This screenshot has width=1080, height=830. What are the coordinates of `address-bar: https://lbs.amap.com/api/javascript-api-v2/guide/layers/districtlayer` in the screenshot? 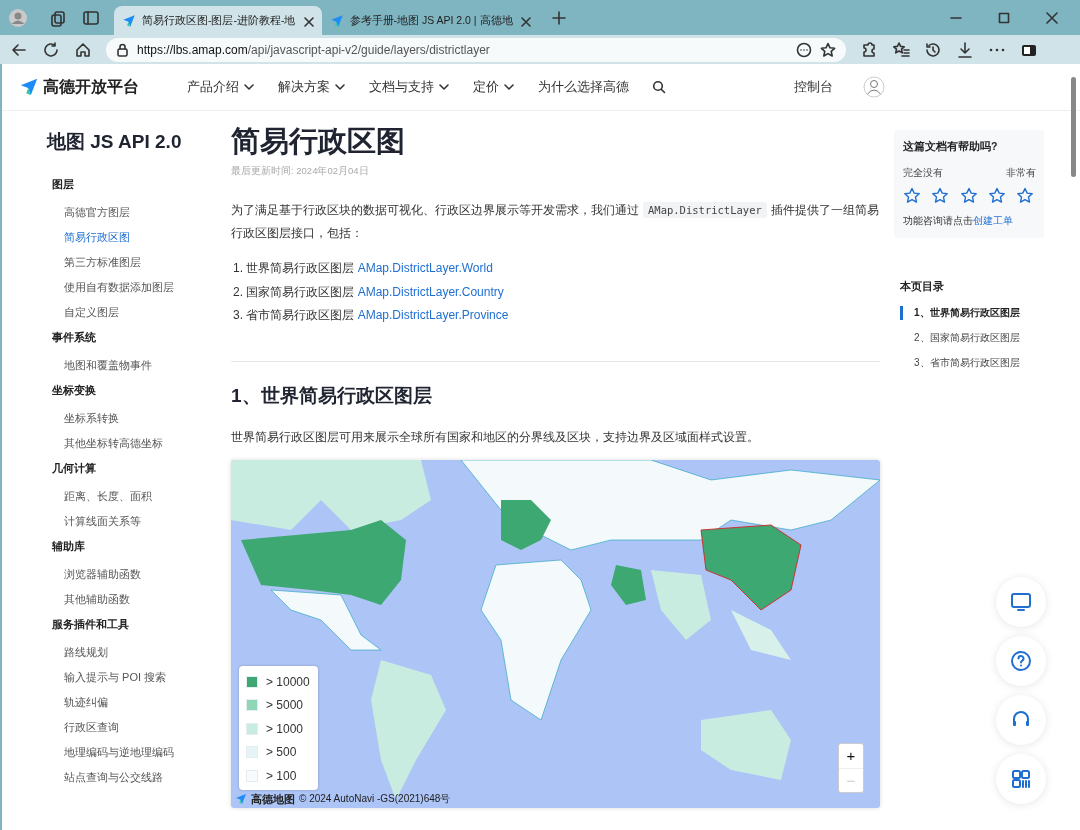 It's located at (476, 49).